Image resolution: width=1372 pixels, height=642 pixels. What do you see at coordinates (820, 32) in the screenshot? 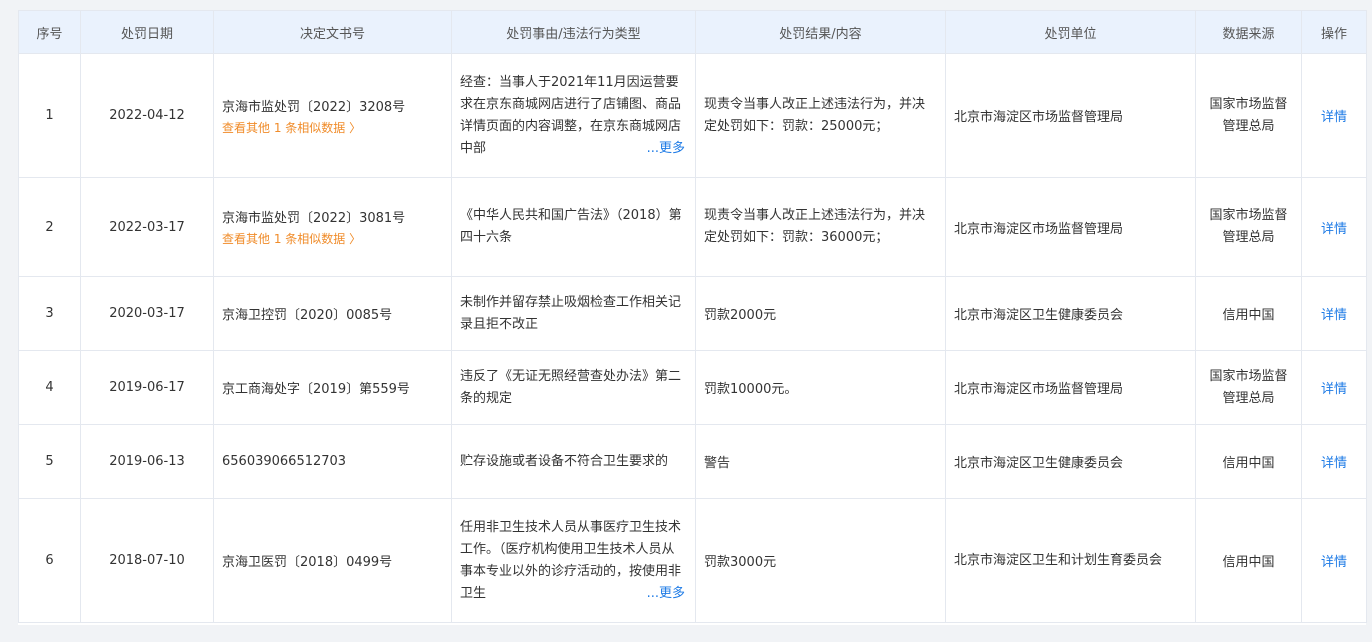
I see `header-result: 处罚结果/内容` at bounding box center [820, 32].